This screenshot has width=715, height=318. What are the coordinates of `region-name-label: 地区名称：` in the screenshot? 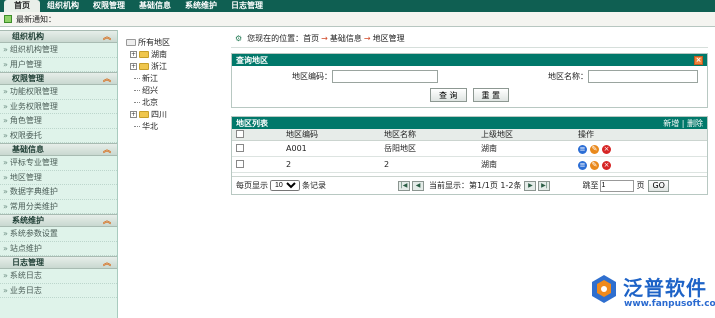 It's located at (568, 76).